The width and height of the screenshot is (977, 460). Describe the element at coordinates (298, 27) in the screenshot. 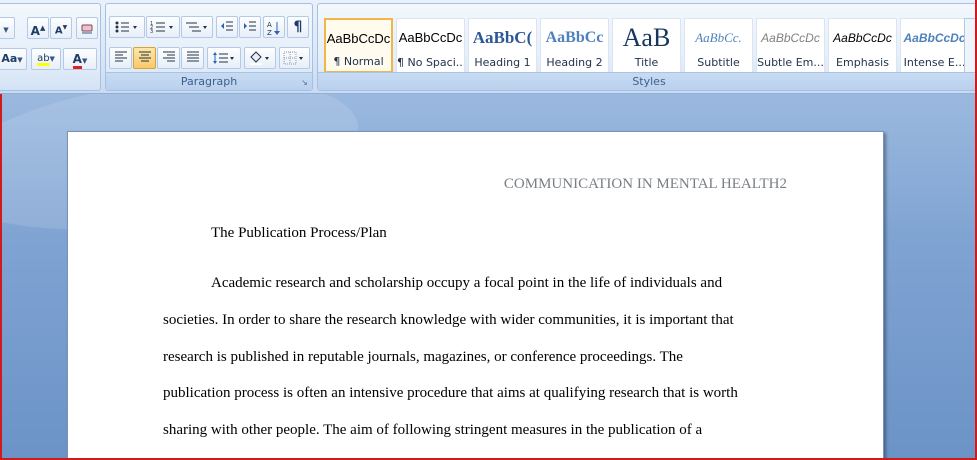

I see `show-formatting-marks-button: ¶` at that location.